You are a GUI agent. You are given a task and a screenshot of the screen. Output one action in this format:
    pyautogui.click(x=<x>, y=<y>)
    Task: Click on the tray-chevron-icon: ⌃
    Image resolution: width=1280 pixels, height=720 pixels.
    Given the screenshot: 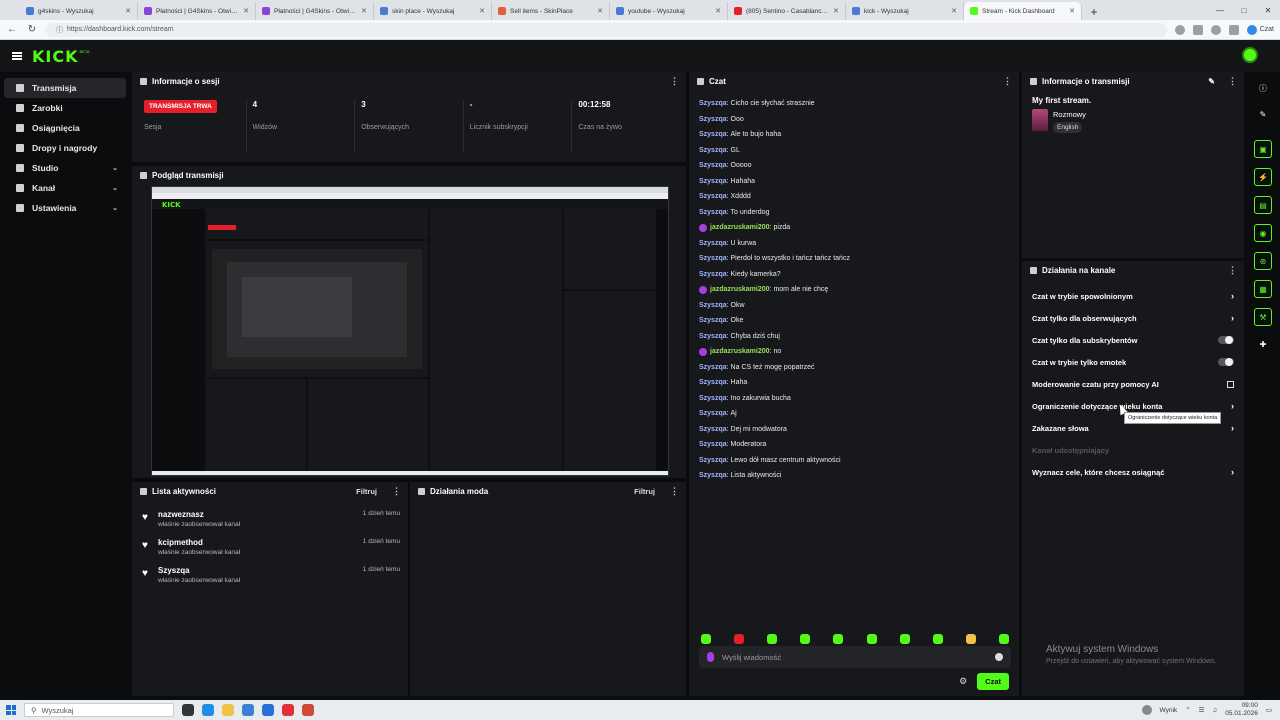 What is the action you would take?
    pyautogui.click(x=1187, y=710)
    